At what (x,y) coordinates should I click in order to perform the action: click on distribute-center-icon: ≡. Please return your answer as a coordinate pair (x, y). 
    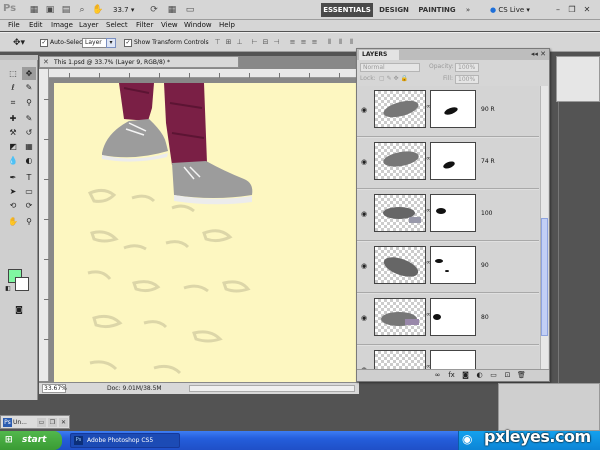
    Looking at the image, I should click on (303, 42).